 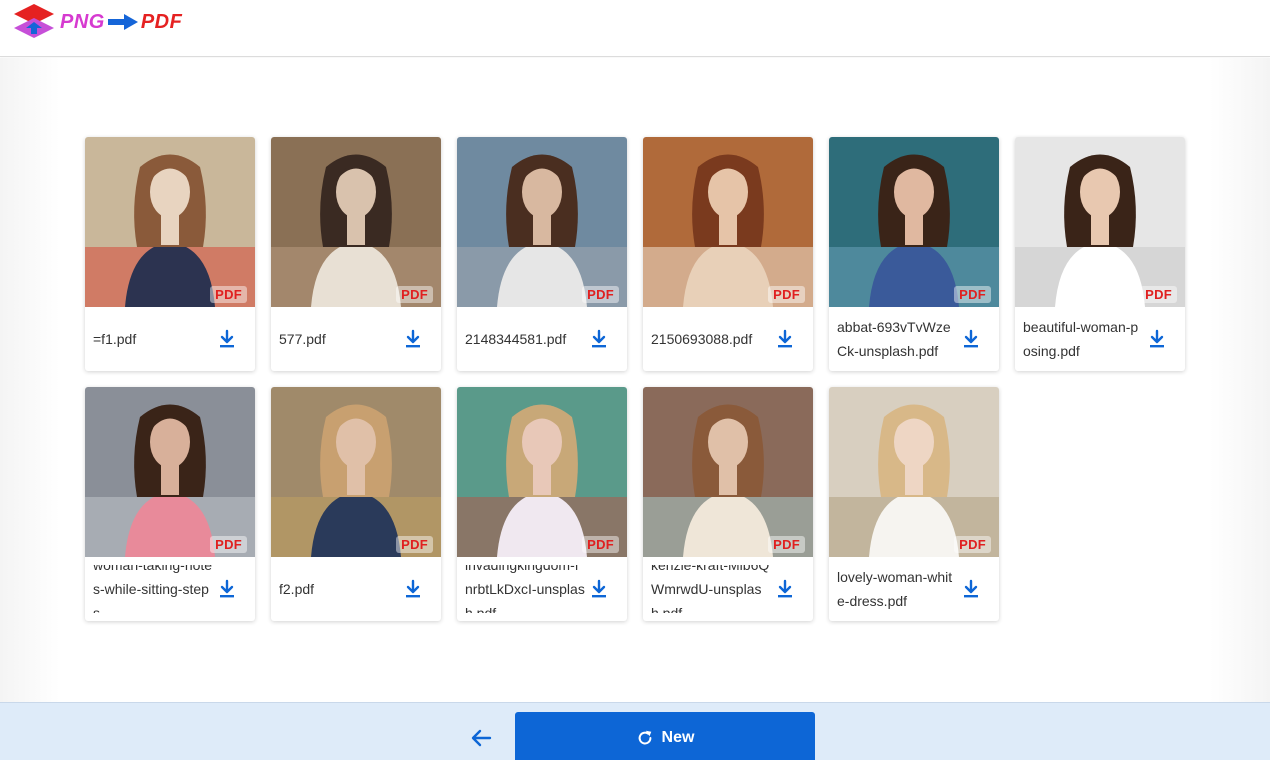 What do you see at coordinates (678, 737) in the screenshot?
I see `new-button-label: New` at bounding box center [678, 737].